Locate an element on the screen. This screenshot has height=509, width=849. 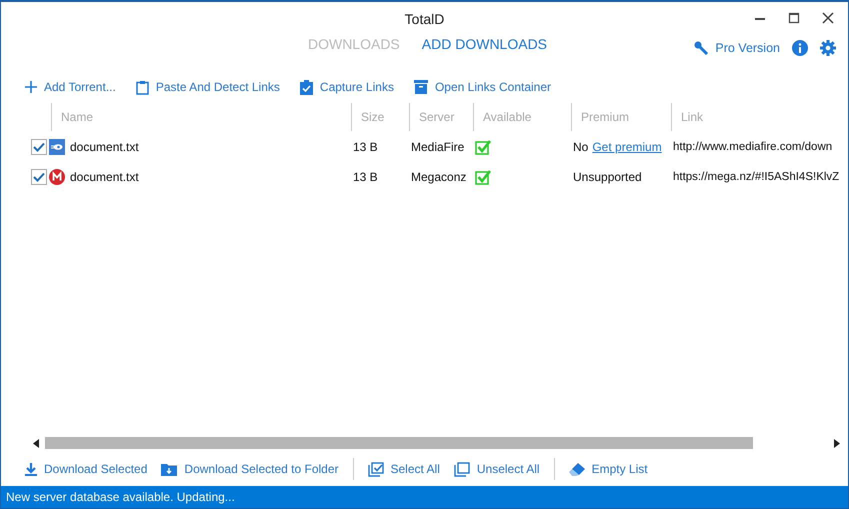
premium-status: No is located at coordinates (580, 147).